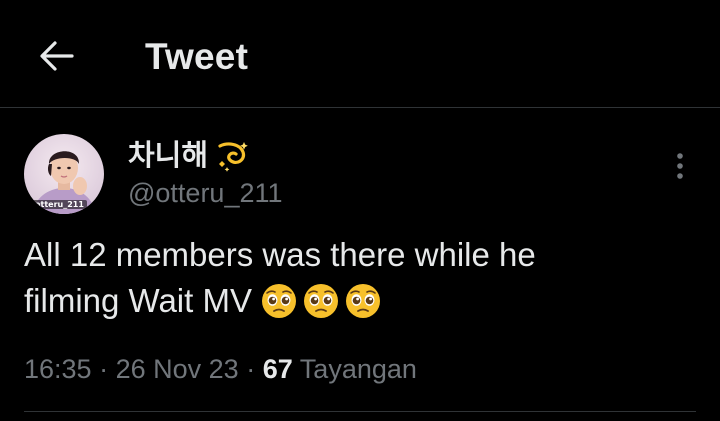 This screenshot has height=421, width=720. I want to click on tweet-meta: 16:35 · 26 Nov 23 · 67 Tayangan, so click(220, 369).